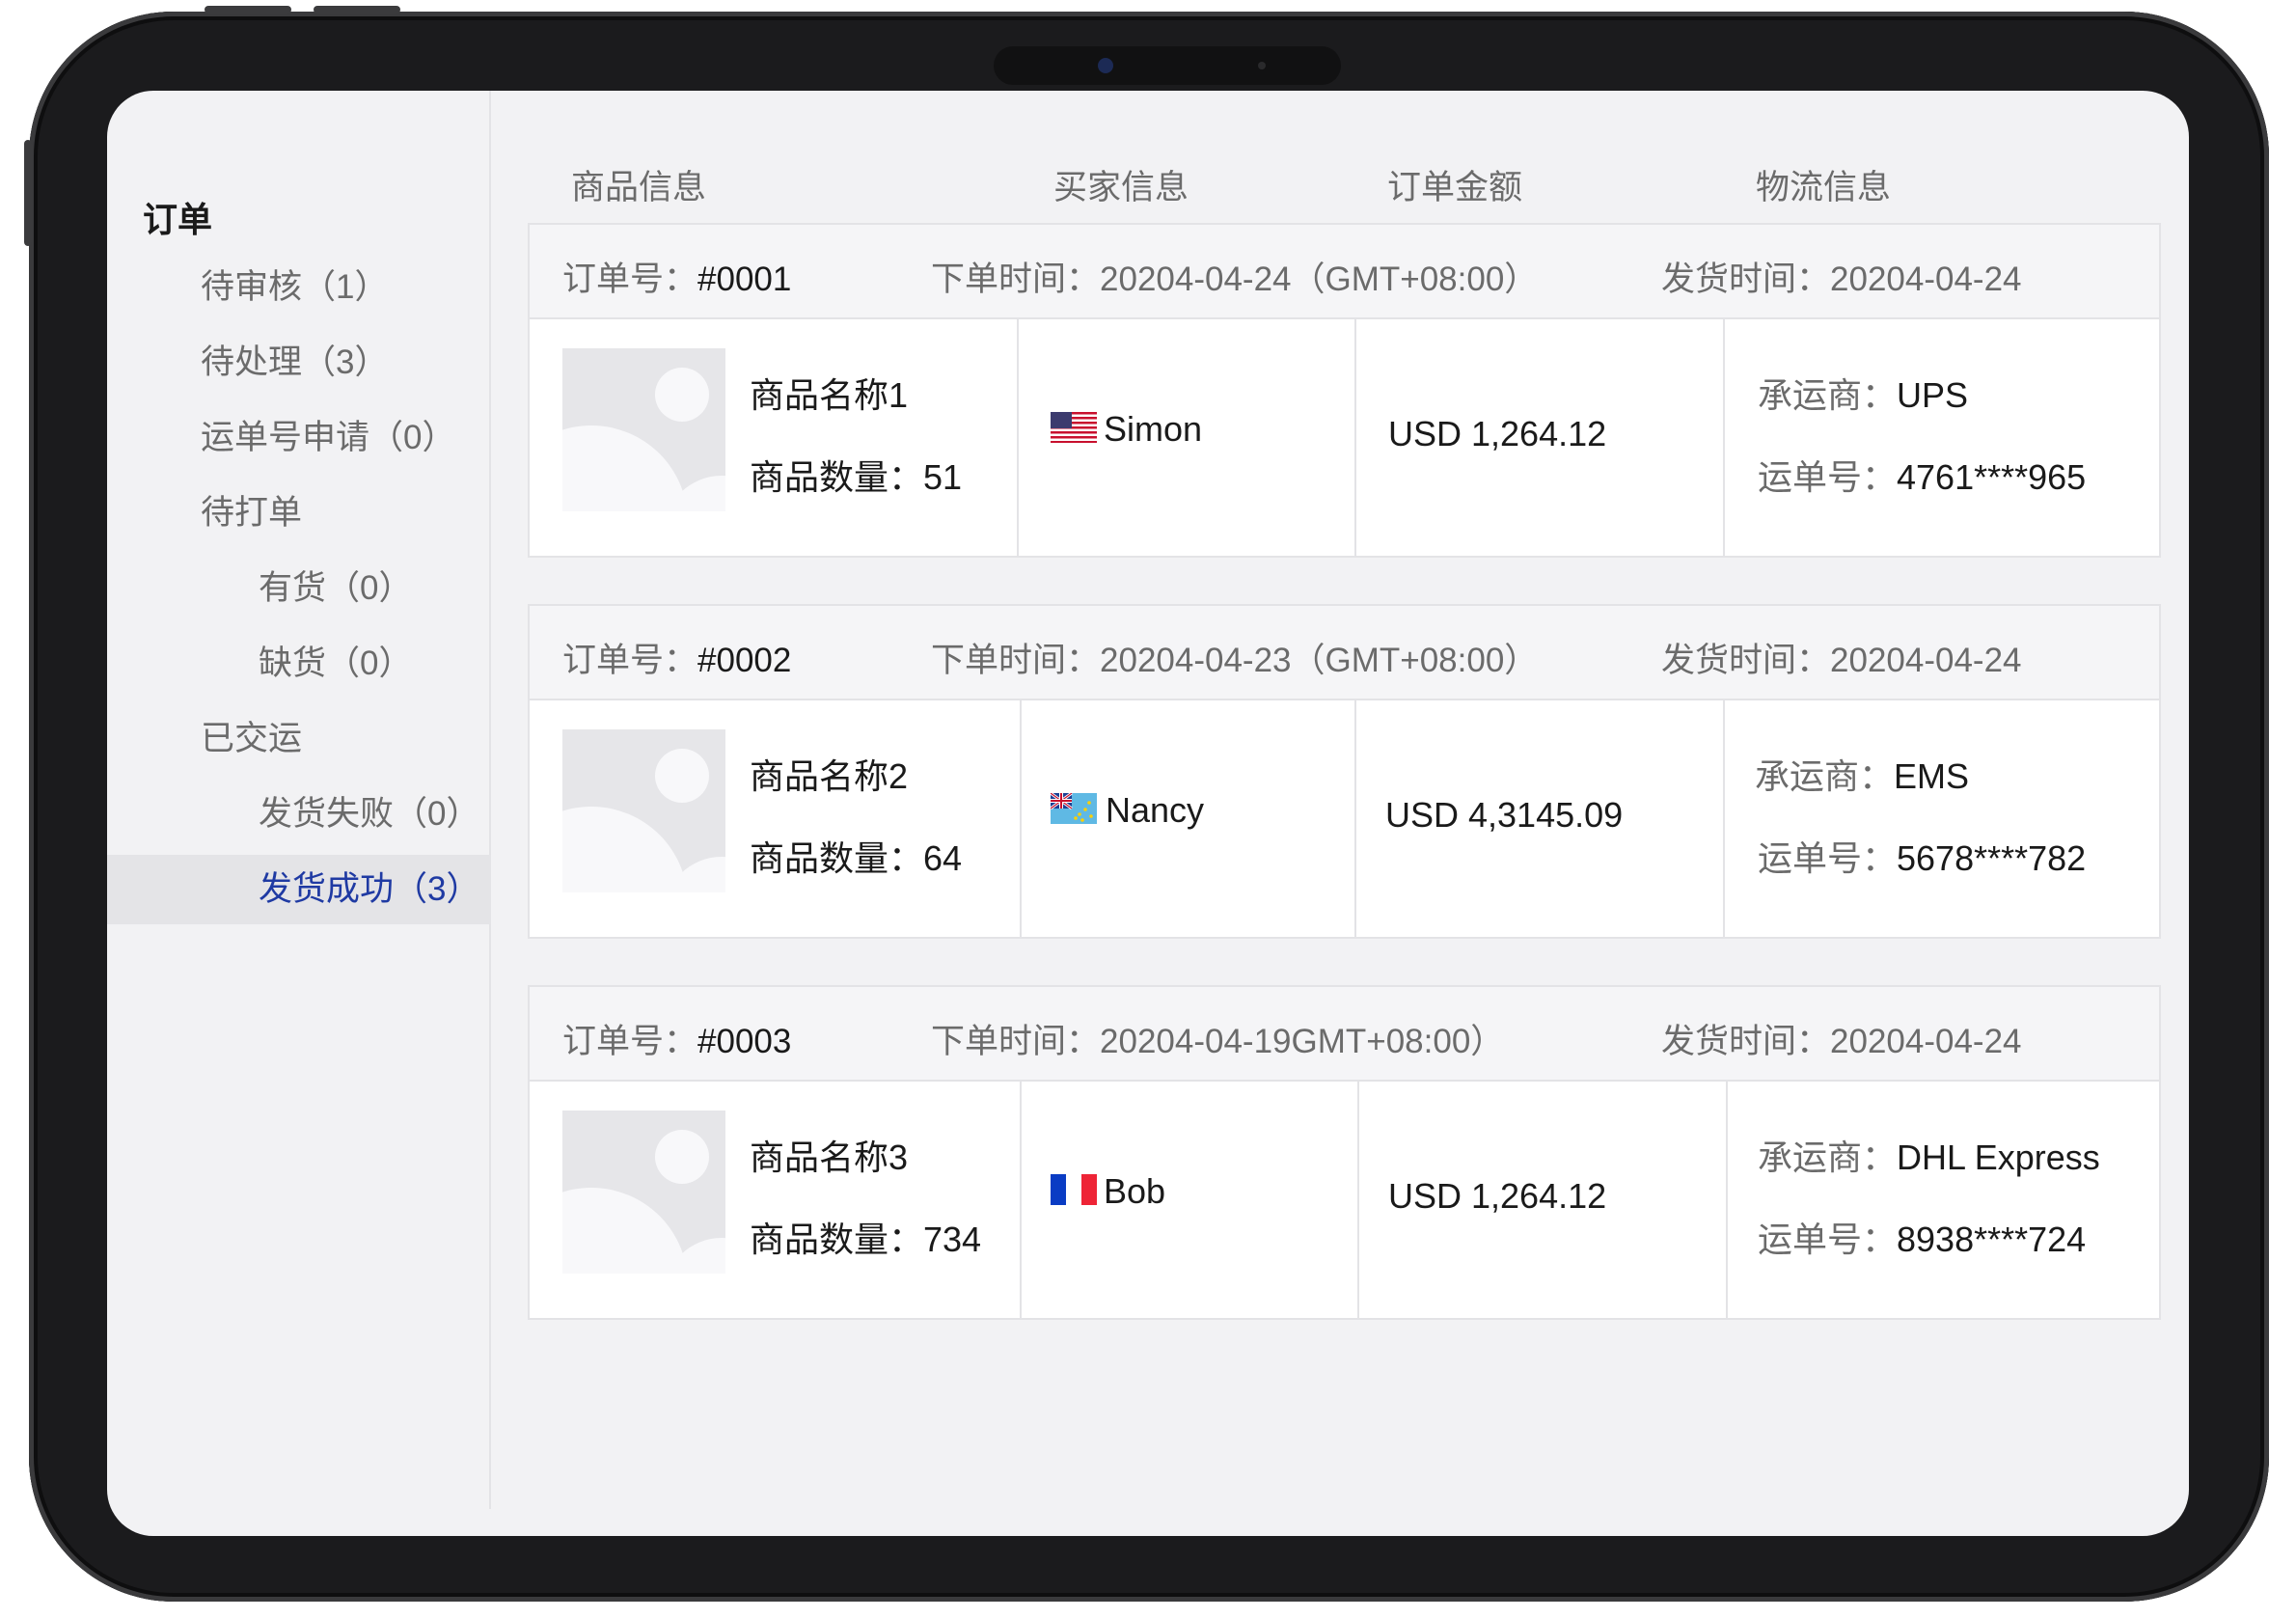  Describe the element at coordinates (856, 477) in the screenshot. I see `product-quantity: 商品数量：51` at that location.